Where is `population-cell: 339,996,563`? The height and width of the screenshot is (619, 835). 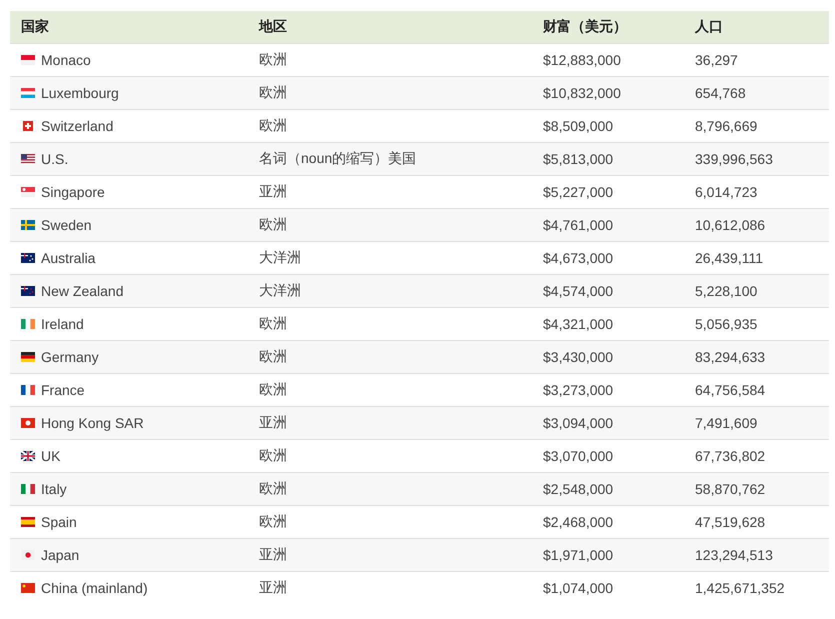
population-cell: 339,996,563 is located at coordinates (734, 159).